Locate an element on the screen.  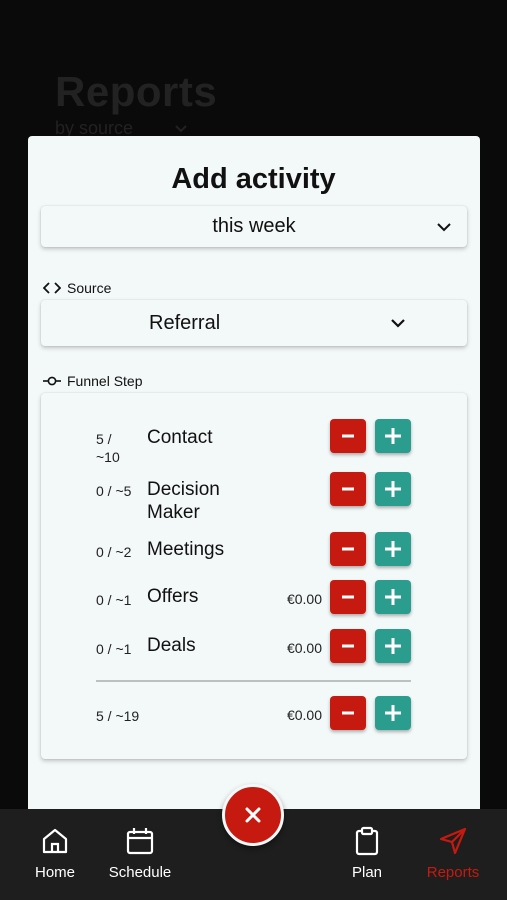
home-icon is located at coordinates (55, 841).